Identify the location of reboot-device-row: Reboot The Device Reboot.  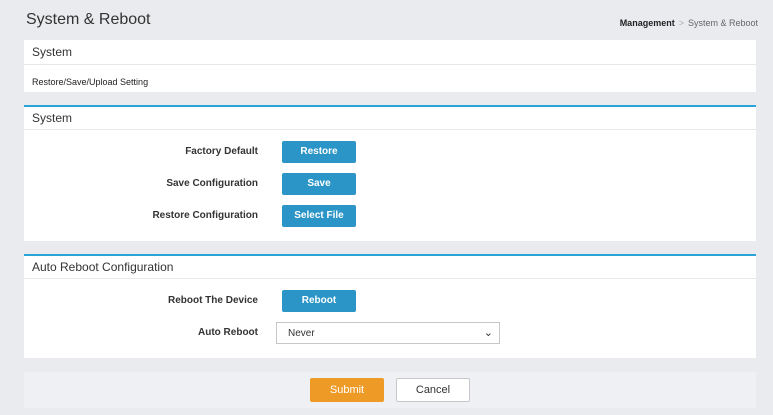
(390, 301).